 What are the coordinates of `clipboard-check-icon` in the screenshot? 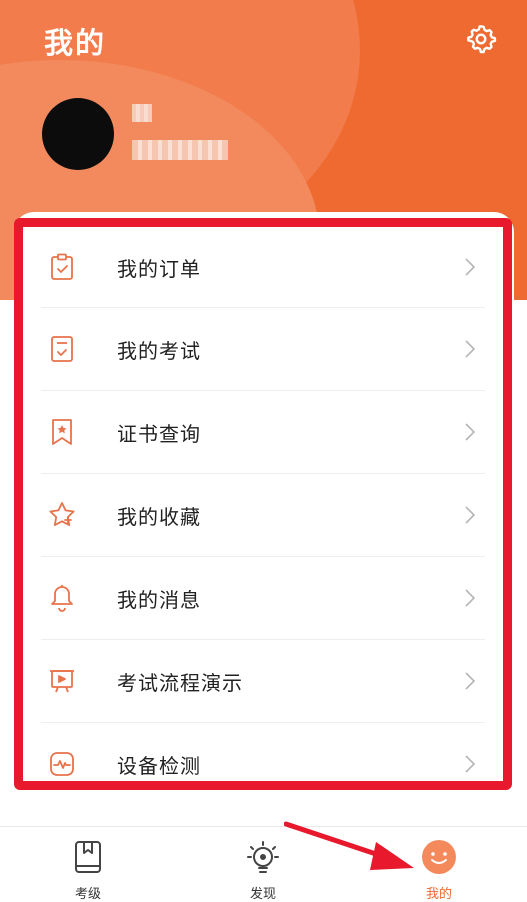 It's located at (62, 267).